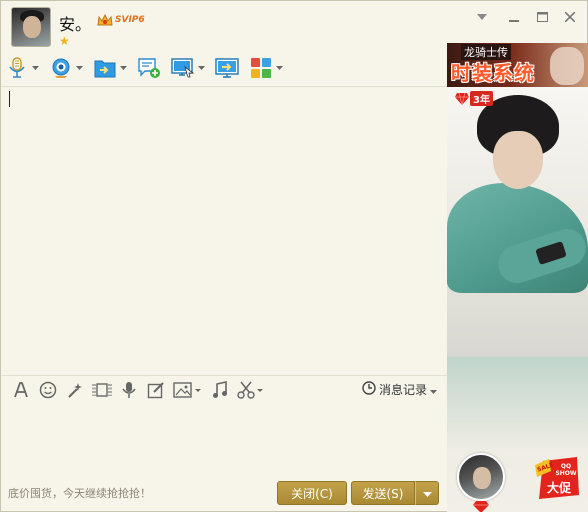 The image size is (588, 512). Describe the element at coordinates (9, 99) in the screenshot. I see `text-cursor` at that location.